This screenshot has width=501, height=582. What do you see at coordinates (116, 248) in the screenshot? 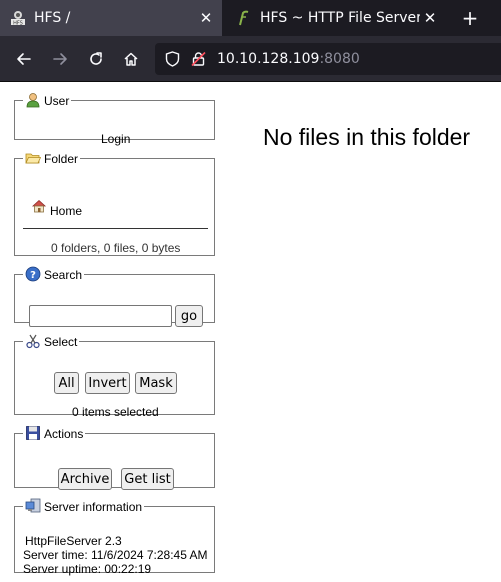
I see `folder-stats: 0 folders, 0 files, 0 bytes` at bounding box center [116, 248].